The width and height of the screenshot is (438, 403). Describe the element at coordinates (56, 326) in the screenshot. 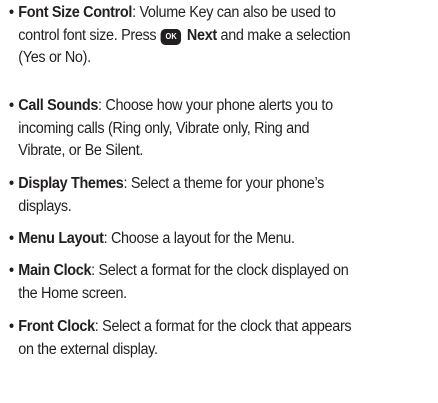

I see `item-term: Front Clock` at that location.